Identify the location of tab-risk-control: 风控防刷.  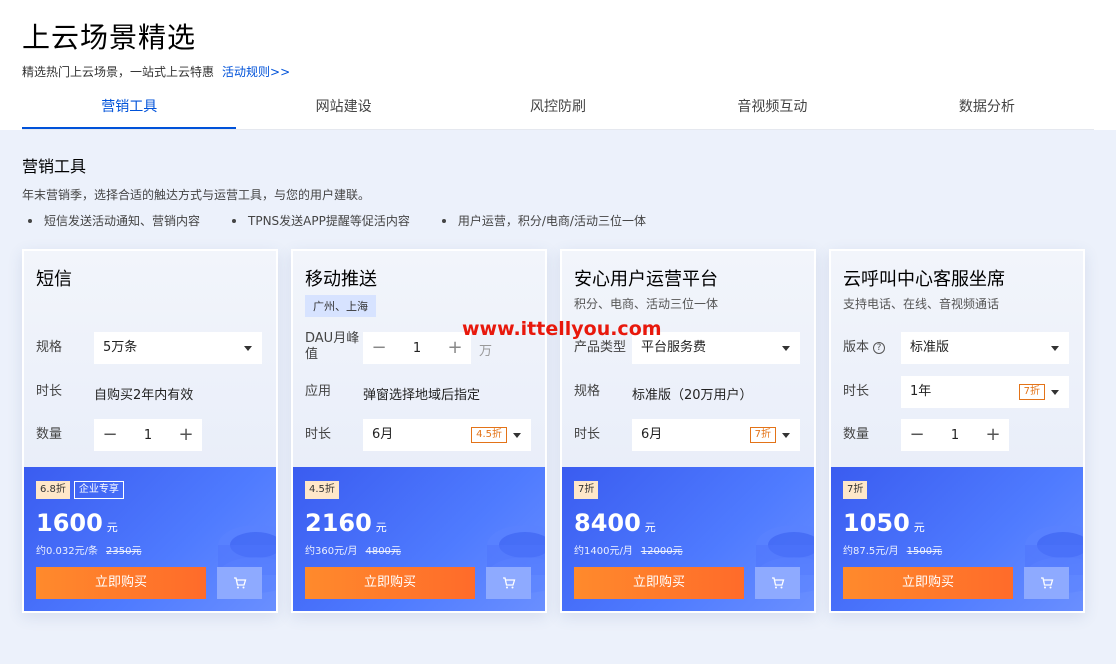
(558, 110).